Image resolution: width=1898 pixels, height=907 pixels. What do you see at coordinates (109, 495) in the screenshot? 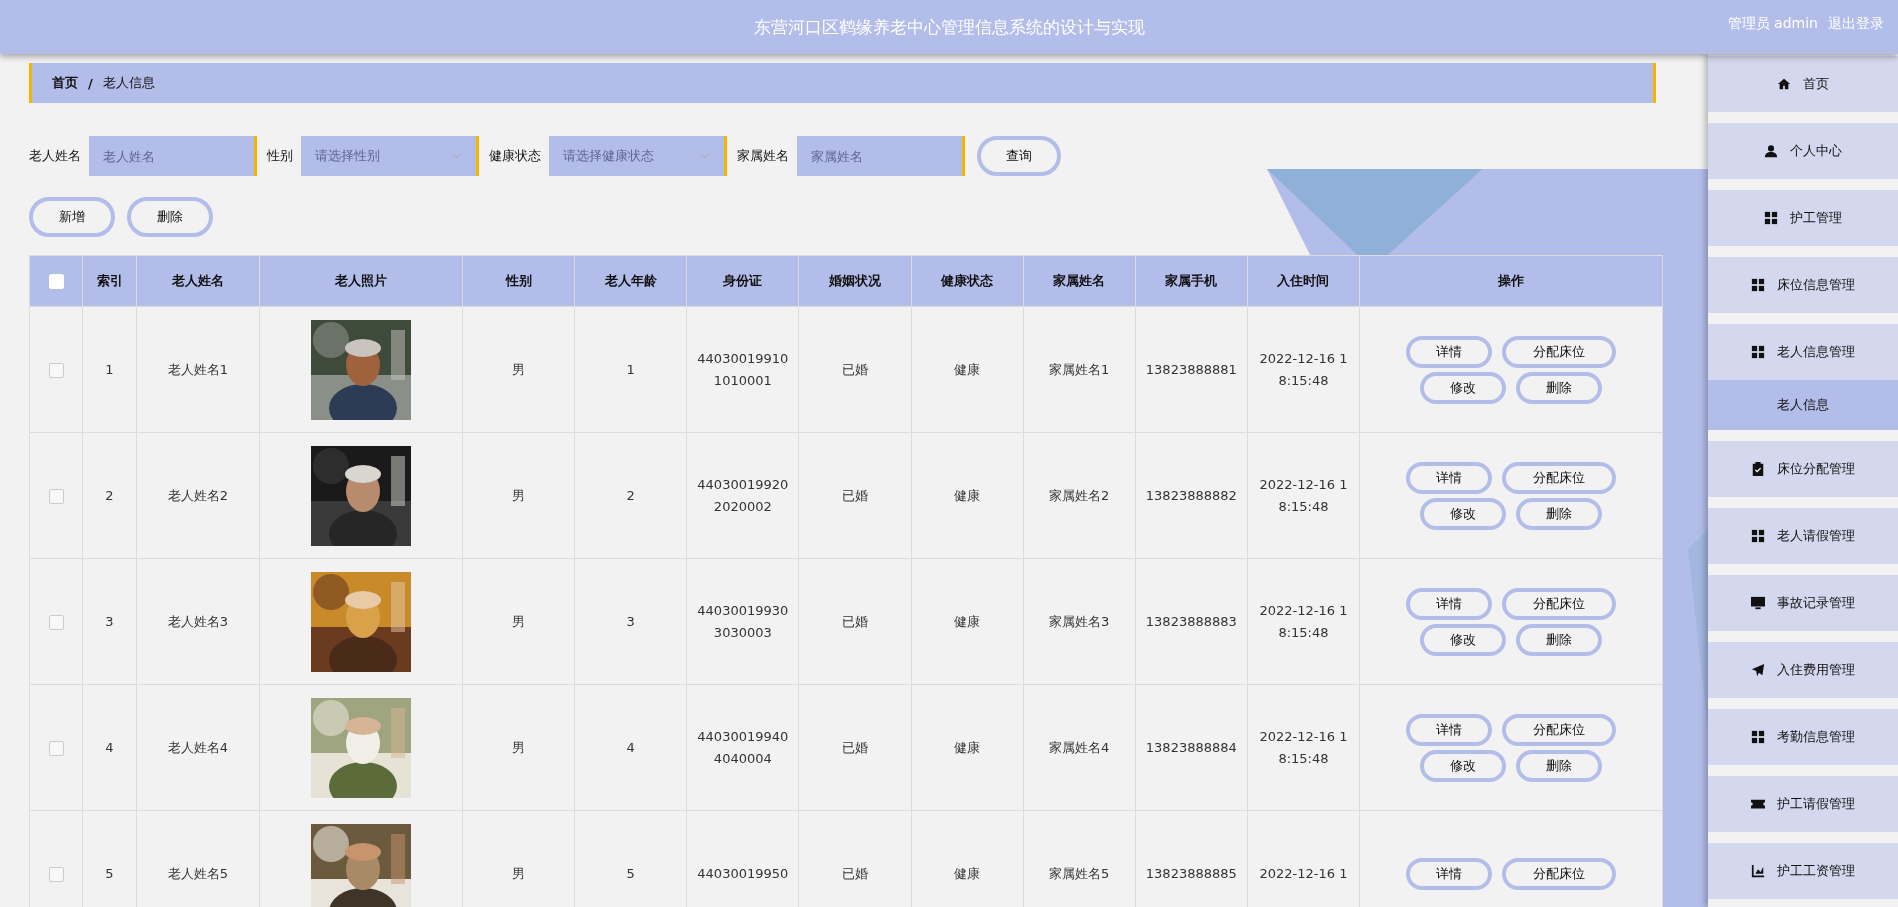
I see `table-cell: 2` at bounding box center [109, 495].